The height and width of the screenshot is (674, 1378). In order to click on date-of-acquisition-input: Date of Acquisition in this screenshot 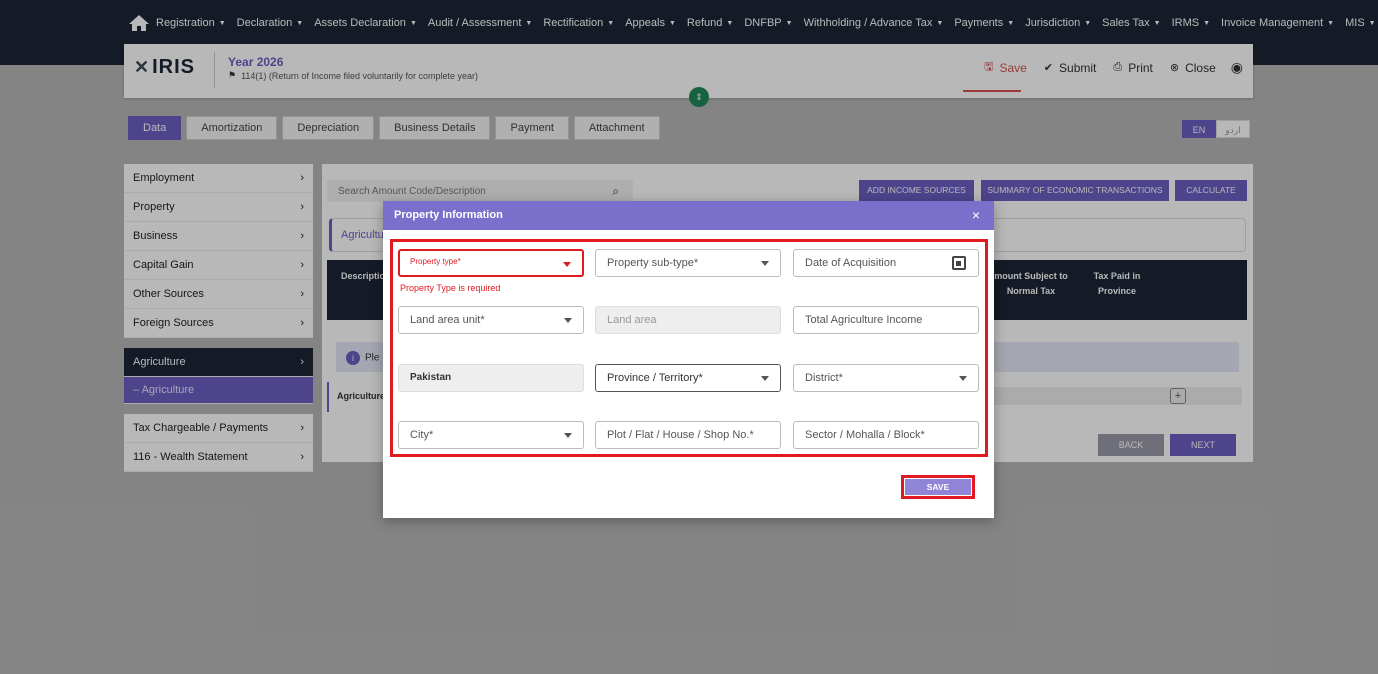, I will do `click(886, 263)`.